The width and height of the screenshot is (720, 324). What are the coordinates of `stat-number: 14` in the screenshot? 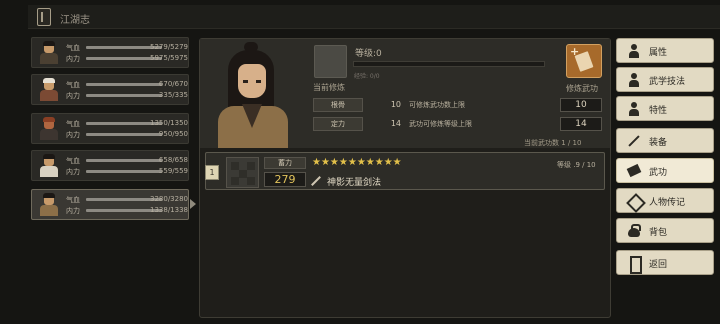 It's located at (581, 124).